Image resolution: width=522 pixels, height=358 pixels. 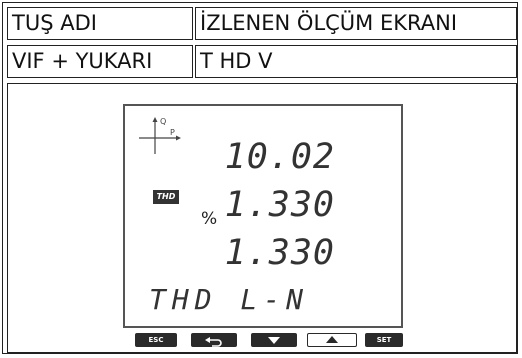 I want to click on set-button: SET, so click(x=384, y=340).